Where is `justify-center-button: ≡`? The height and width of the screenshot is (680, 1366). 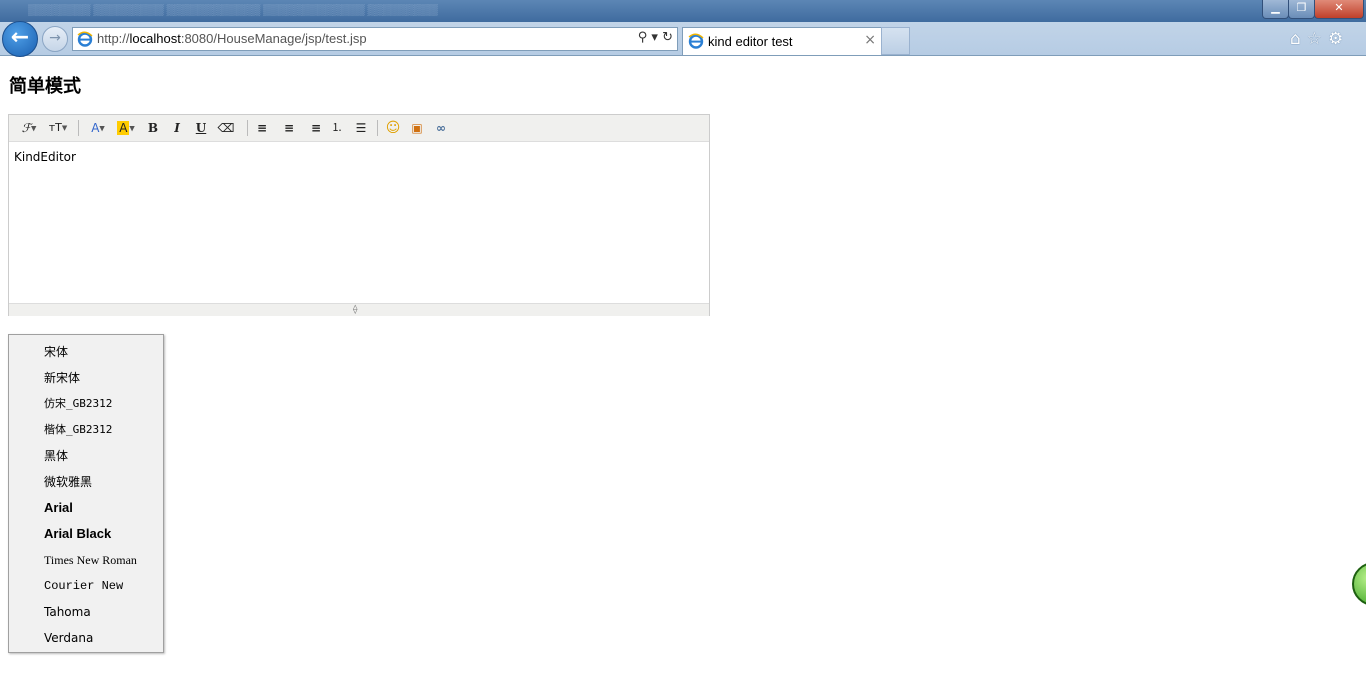
justify-center-button: ≡ is located at coordinates (289, 128).